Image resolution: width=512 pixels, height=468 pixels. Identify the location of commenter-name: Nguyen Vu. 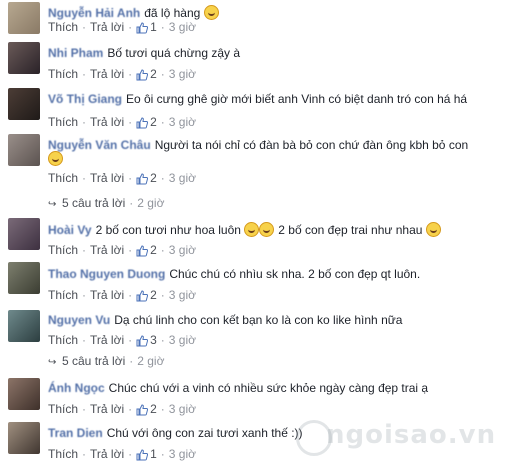
(79, 320).